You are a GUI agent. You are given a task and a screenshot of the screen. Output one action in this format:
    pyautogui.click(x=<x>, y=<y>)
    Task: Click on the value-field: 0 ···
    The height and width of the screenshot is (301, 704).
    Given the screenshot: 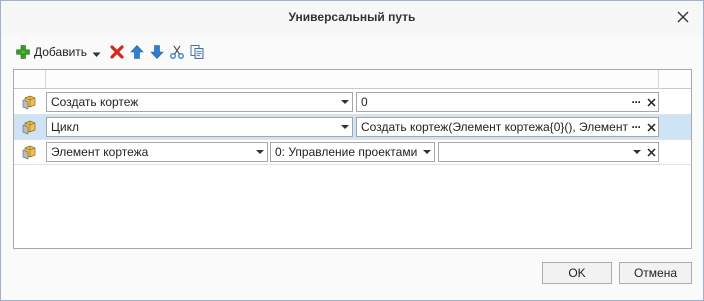 What is the action you would take?
    pyautogui.click(x=507, y=102)
    